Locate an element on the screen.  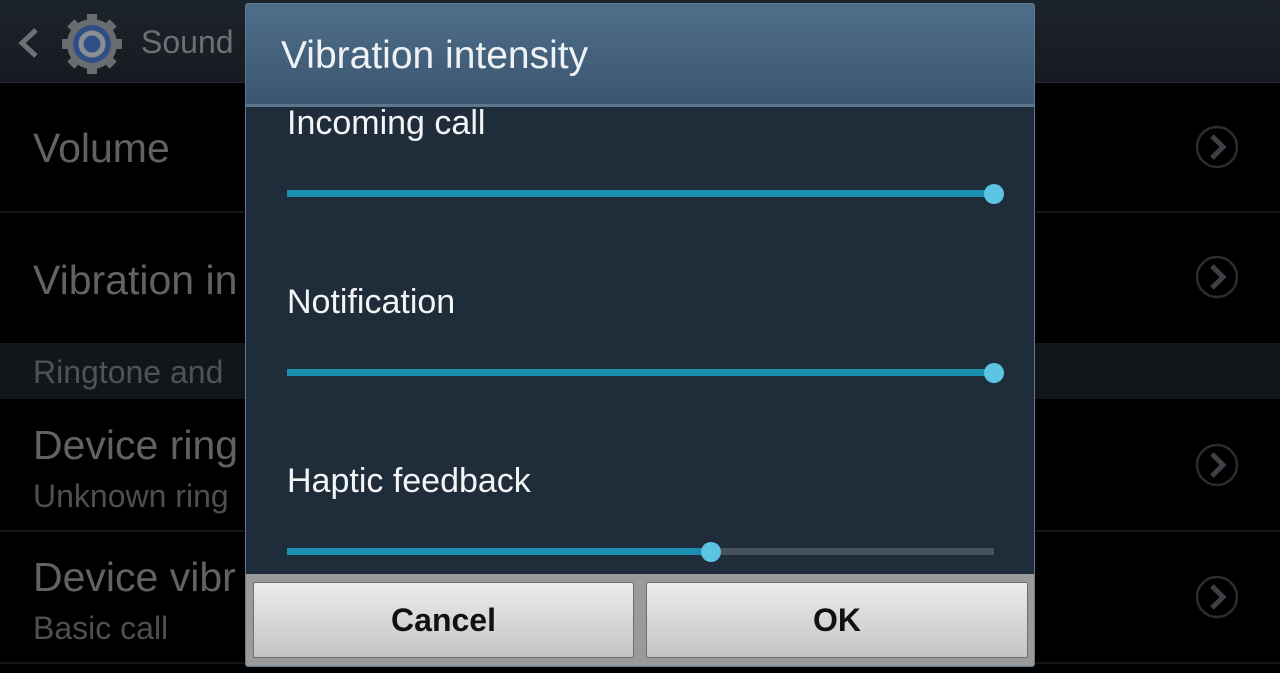
haptic-feedback-slider is located at coordinates (640, 552).